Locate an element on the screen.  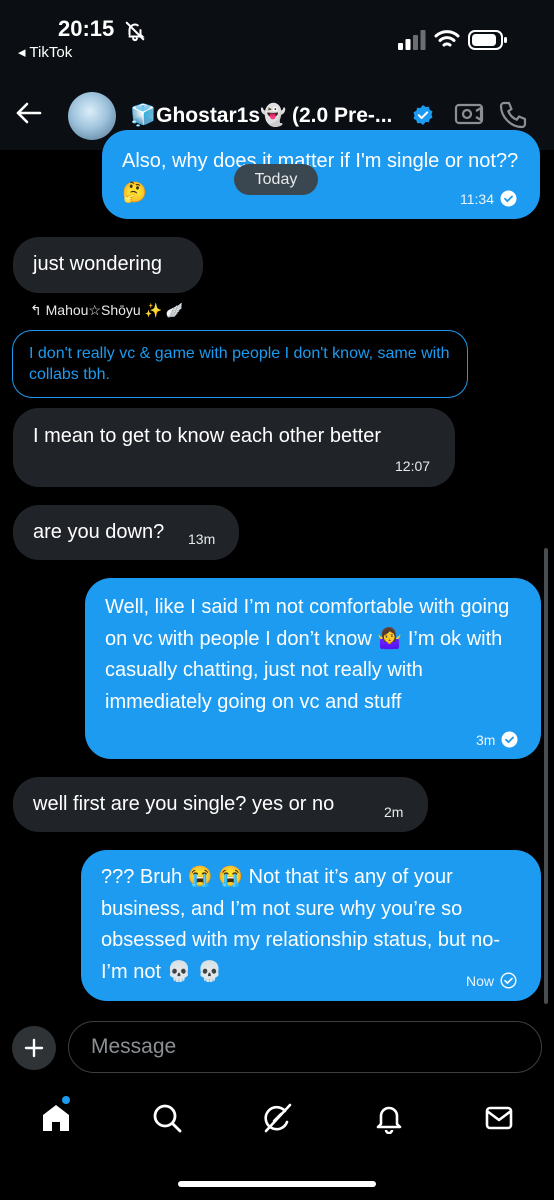
signal-icon is located at coordinates (412, 40).